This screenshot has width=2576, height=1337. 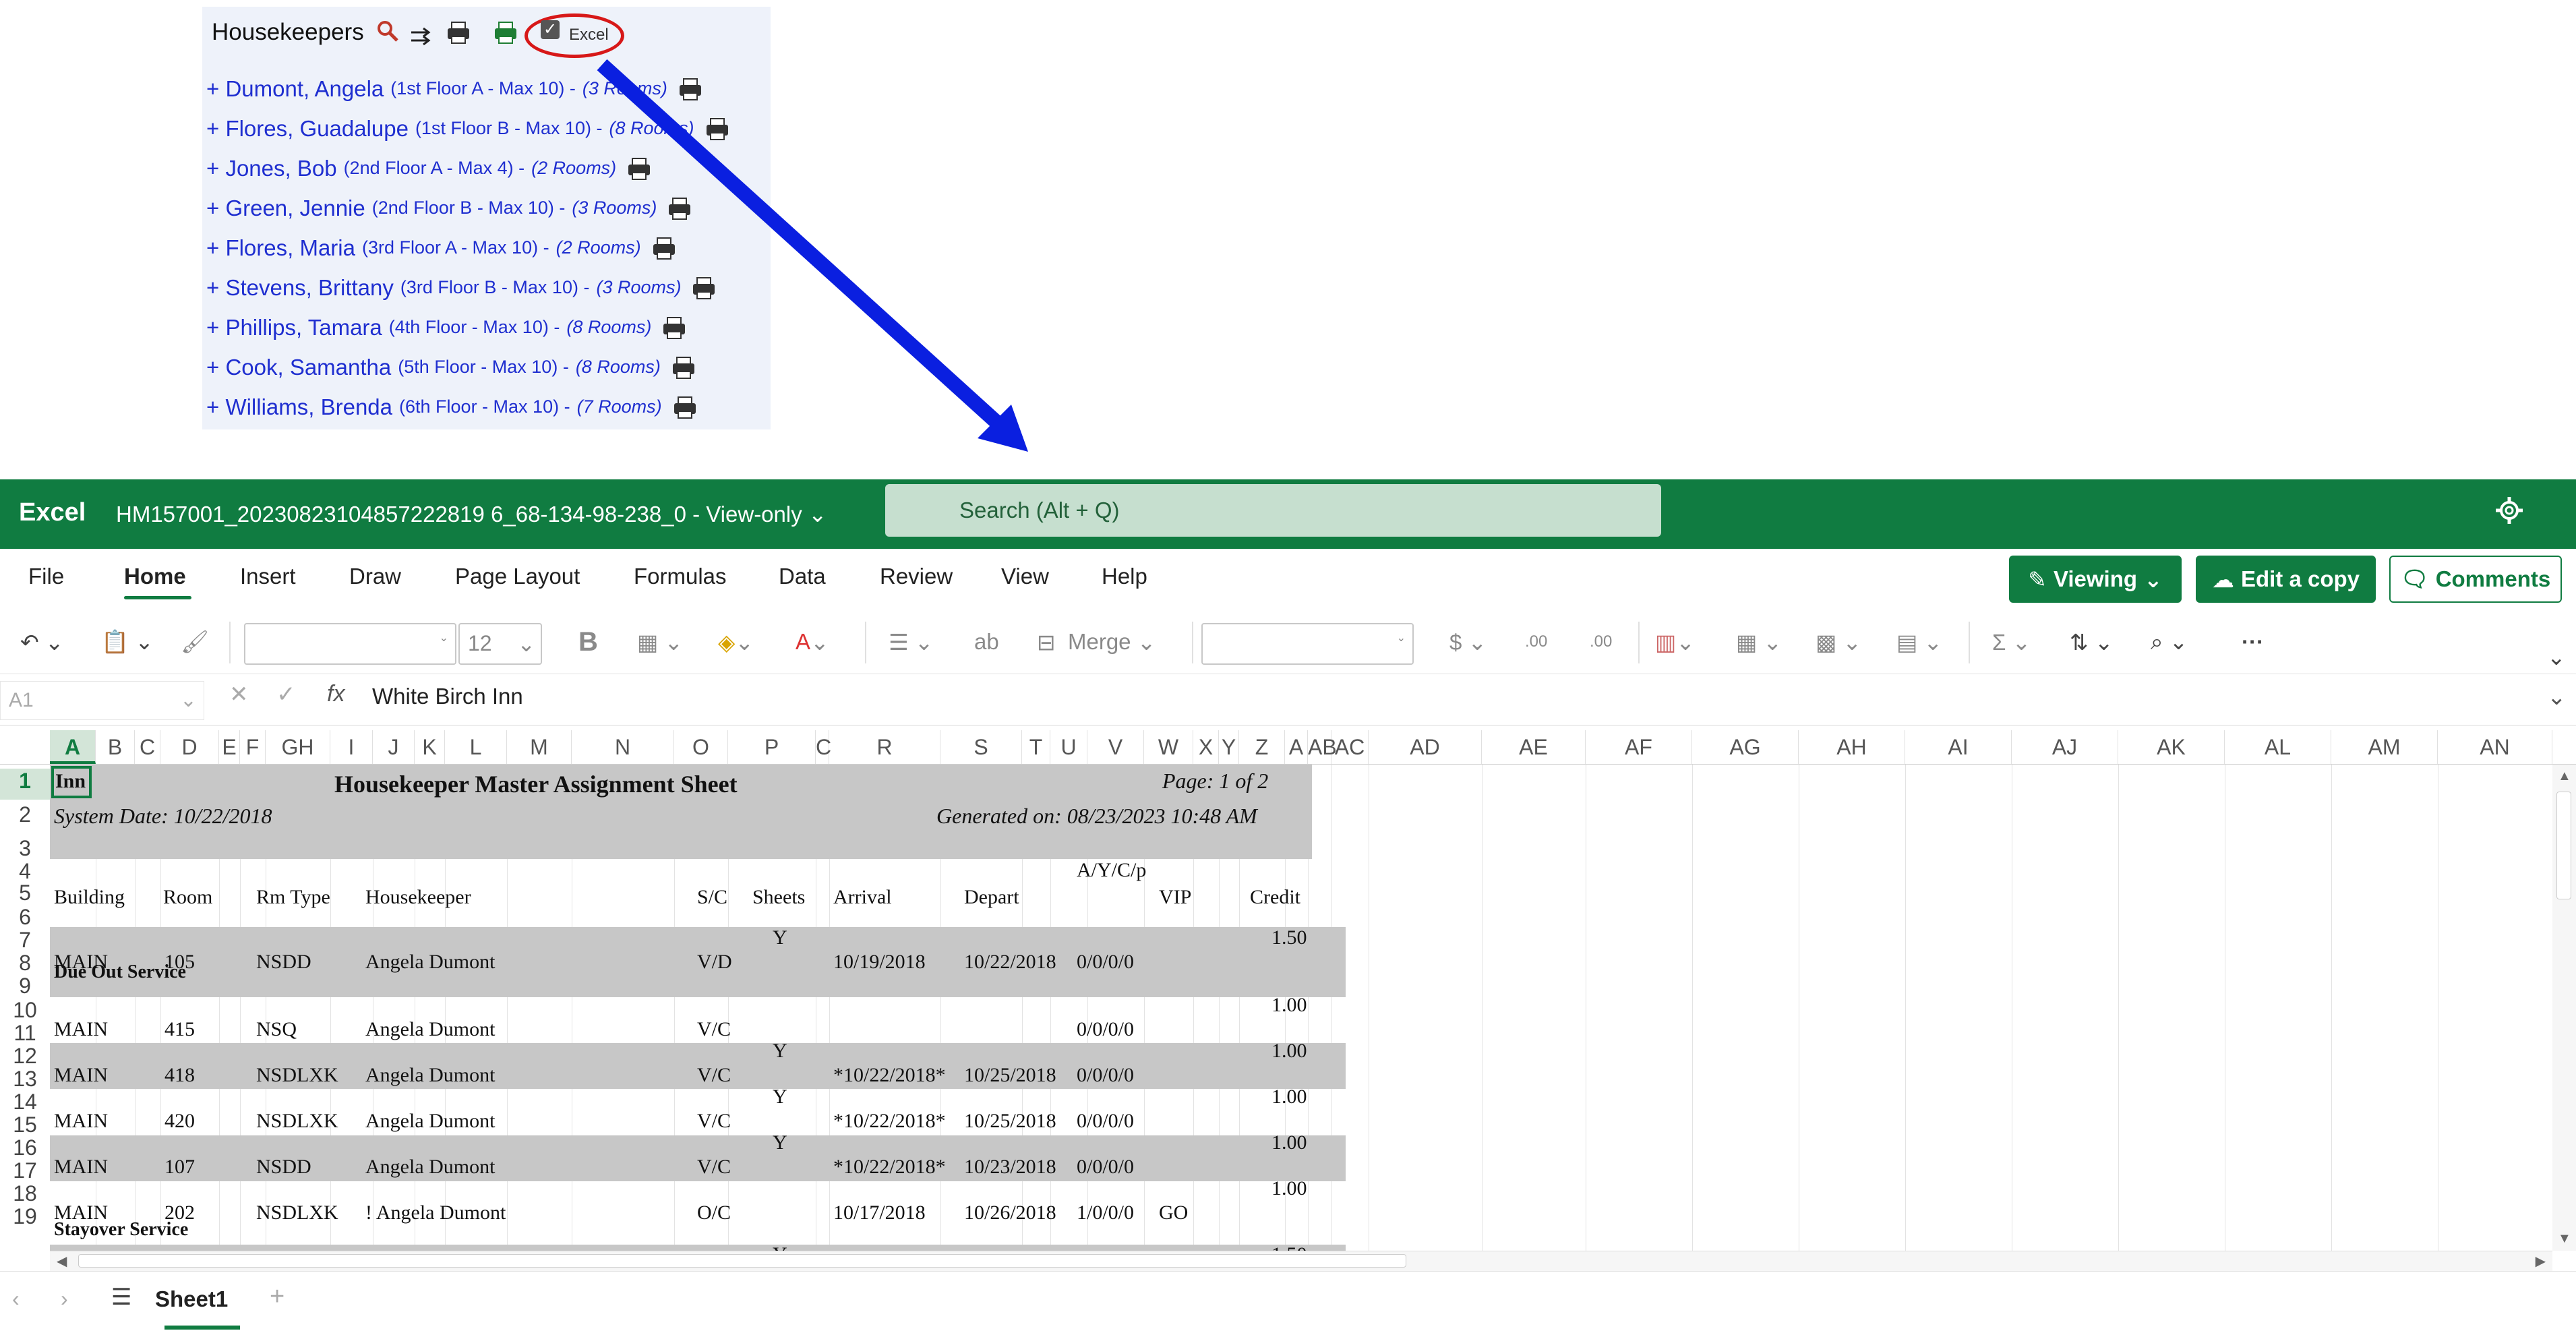 What do you see at coordinates (2169, 642) in the screenshot?
I see `find-icon: ⌕ ⌄` at bounding box center [2169, 642].